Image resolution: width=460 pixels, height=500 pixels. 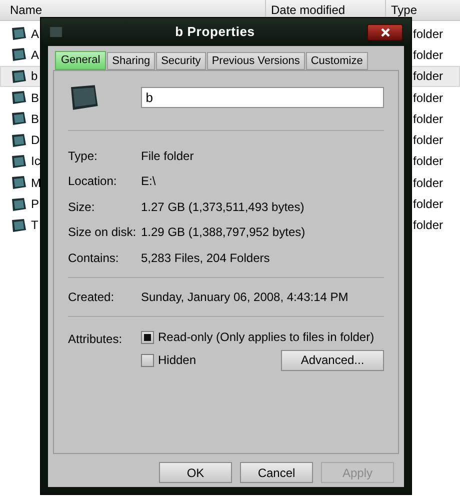 I want to click on property-label: Type:, so click(x=83, y=156).